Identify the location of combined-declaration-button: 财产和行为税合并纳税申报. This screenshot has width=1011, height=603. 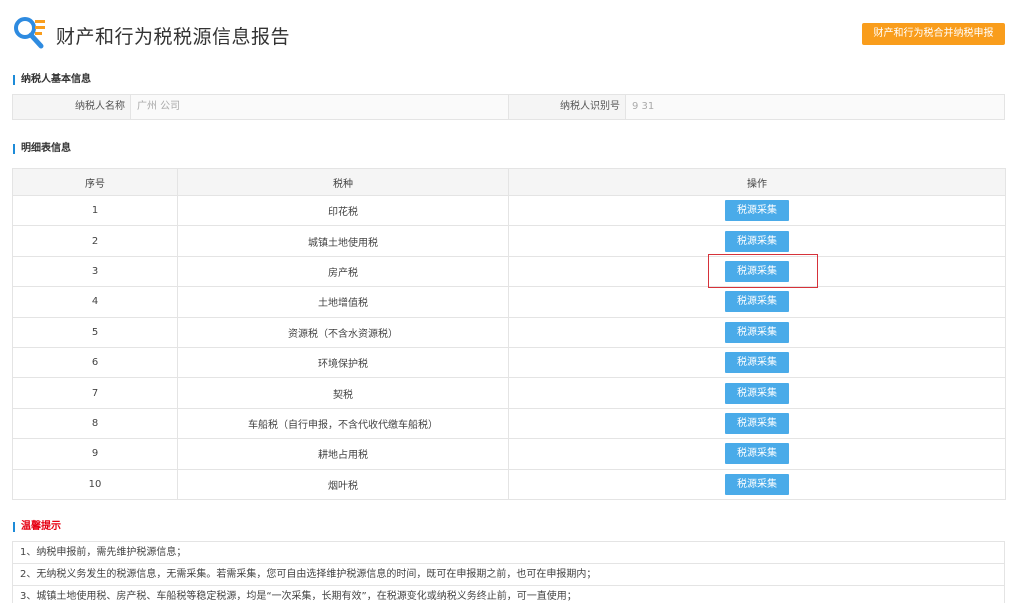
(933, 34).